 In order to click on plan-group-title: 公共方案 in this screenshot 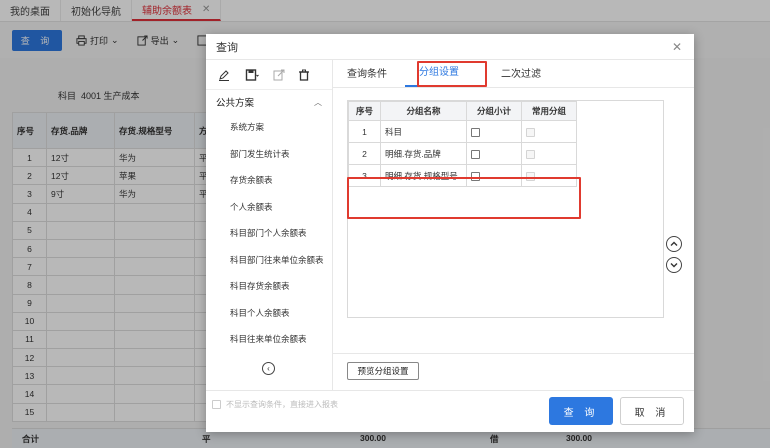, I will do `click(235, 103)`.